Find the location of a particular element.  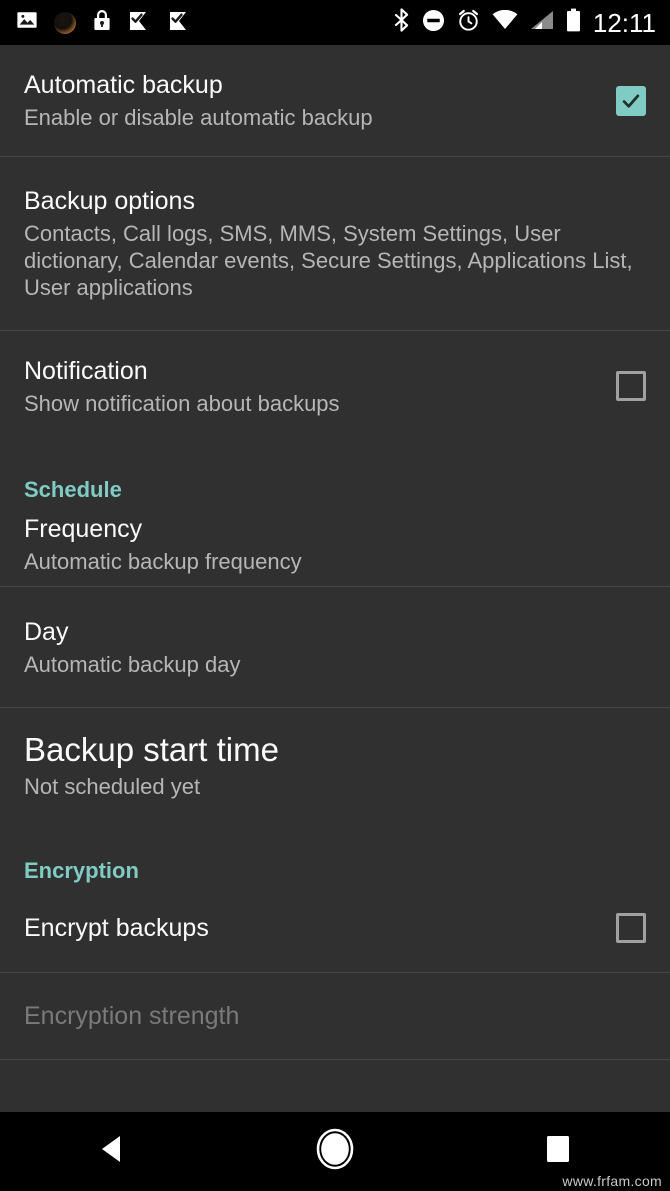

status-bar-right-icons: 12:11 is located at coordinates (518, 22).